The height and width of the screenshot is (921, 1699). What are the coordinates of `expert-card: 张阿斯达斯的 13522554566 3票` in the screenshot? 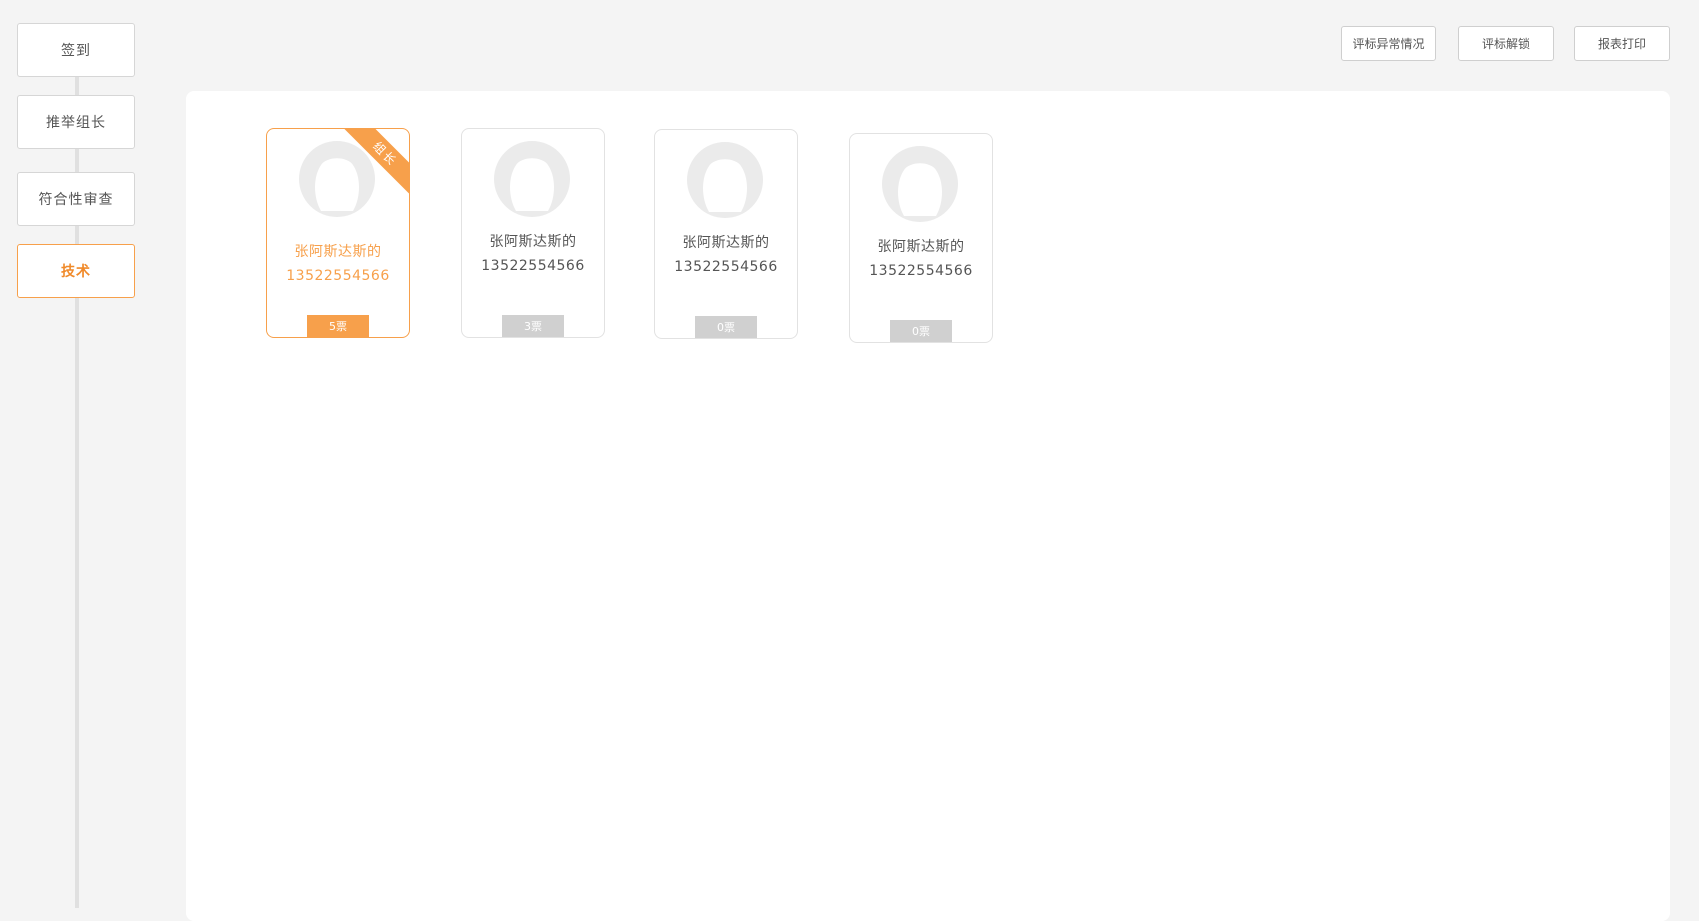 It's located at (533, 233).